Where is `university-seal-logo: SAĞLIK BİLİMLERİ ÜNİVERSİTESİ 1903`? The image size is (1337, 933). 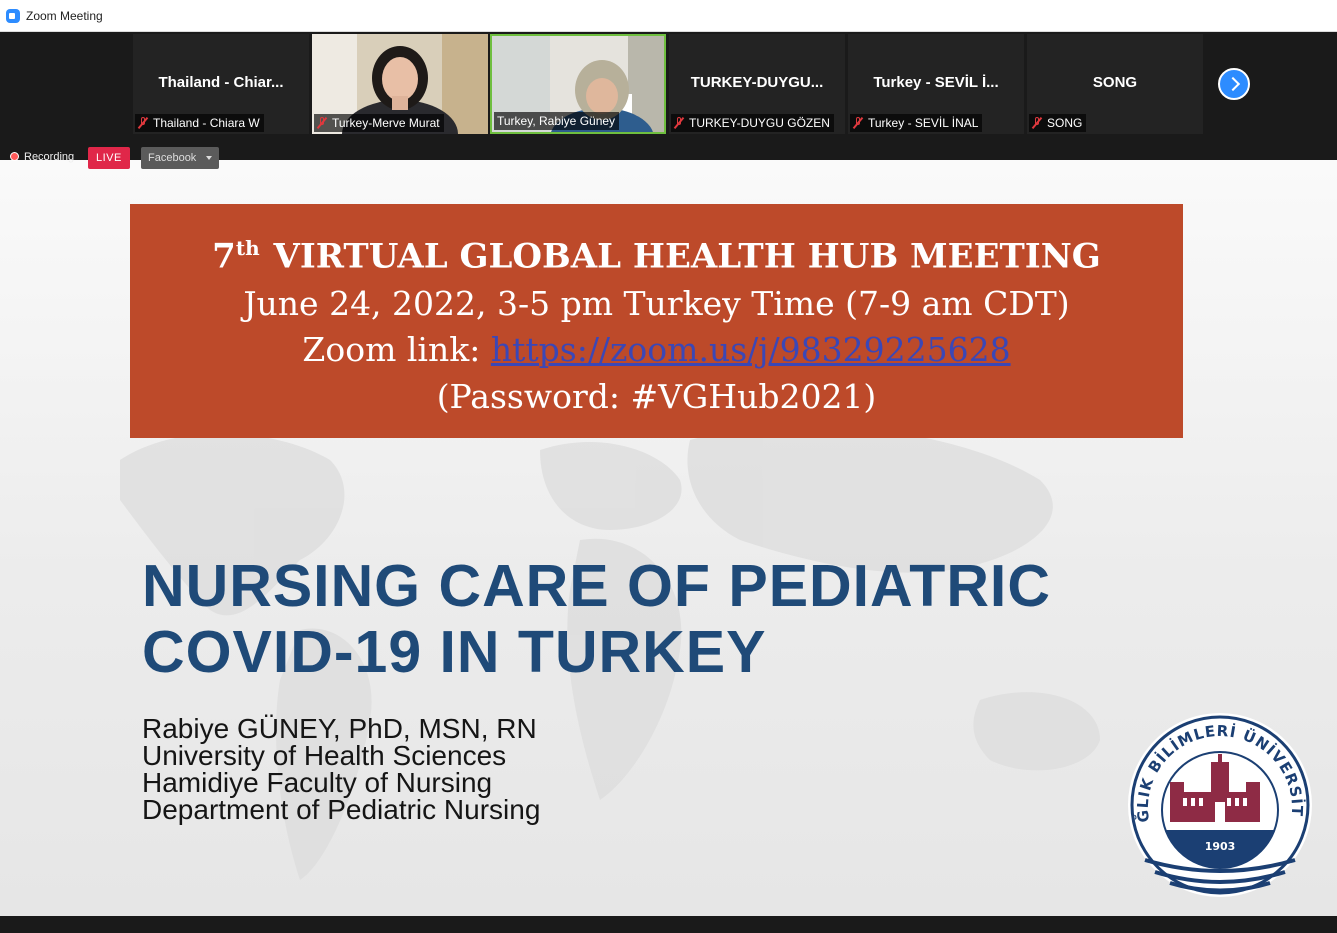
university-seal-logo: SAĞLIK BİLİMLERİ ÜNİVERSİTESİ 1903 is located at coordinates (1218, 803).